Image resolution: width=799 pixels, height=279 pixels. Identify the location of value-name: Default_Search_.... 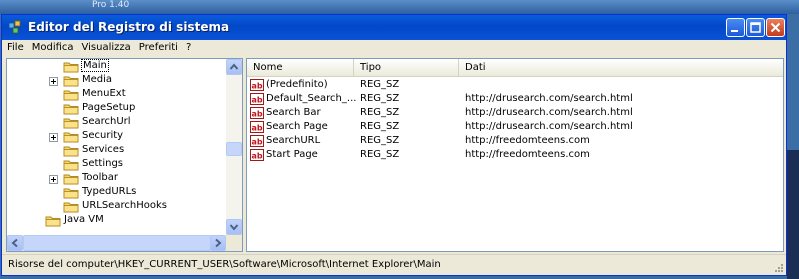
(311, 98).